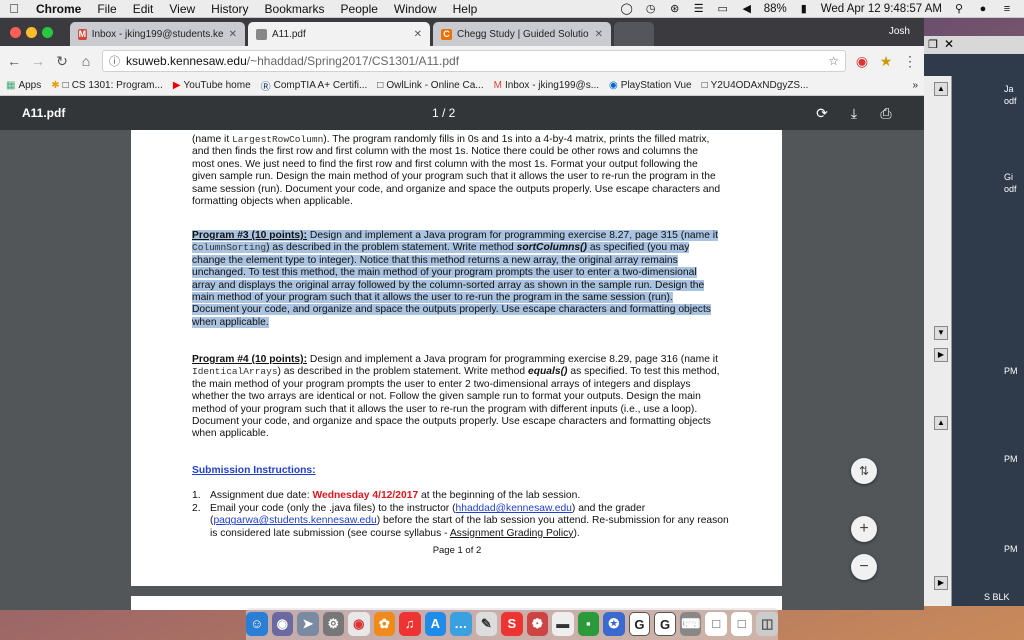  Describe the element at coordinates (86, 61) in the screenshot. I see `home-button: ⌂` at that location.